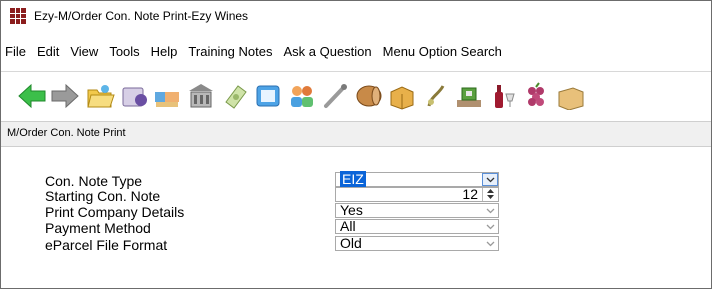 The image size is (712, 289). Describe the element at coordinates (163, 51) in the screenshot. I see `menu-help: Help` at that location.